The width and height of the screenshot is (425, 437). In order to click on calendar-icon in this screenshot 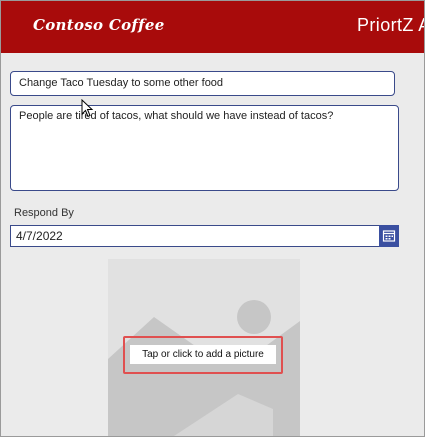, I will do `click(389, 236)`.